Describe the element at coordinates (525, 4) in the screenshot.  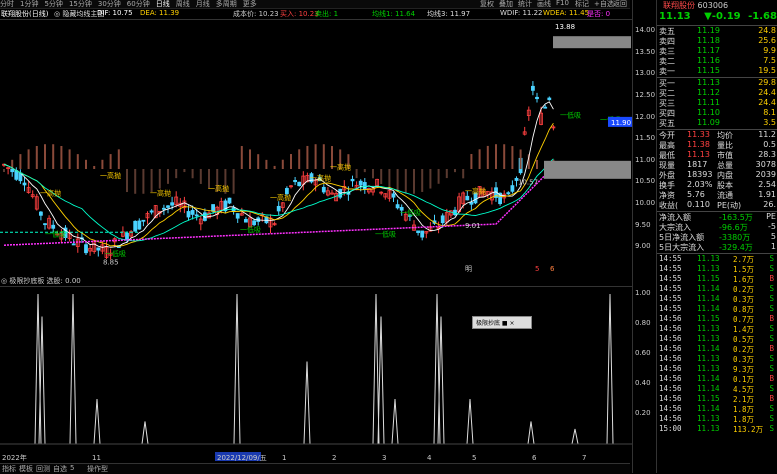
I see `toolbar-item: 统计` at that location.